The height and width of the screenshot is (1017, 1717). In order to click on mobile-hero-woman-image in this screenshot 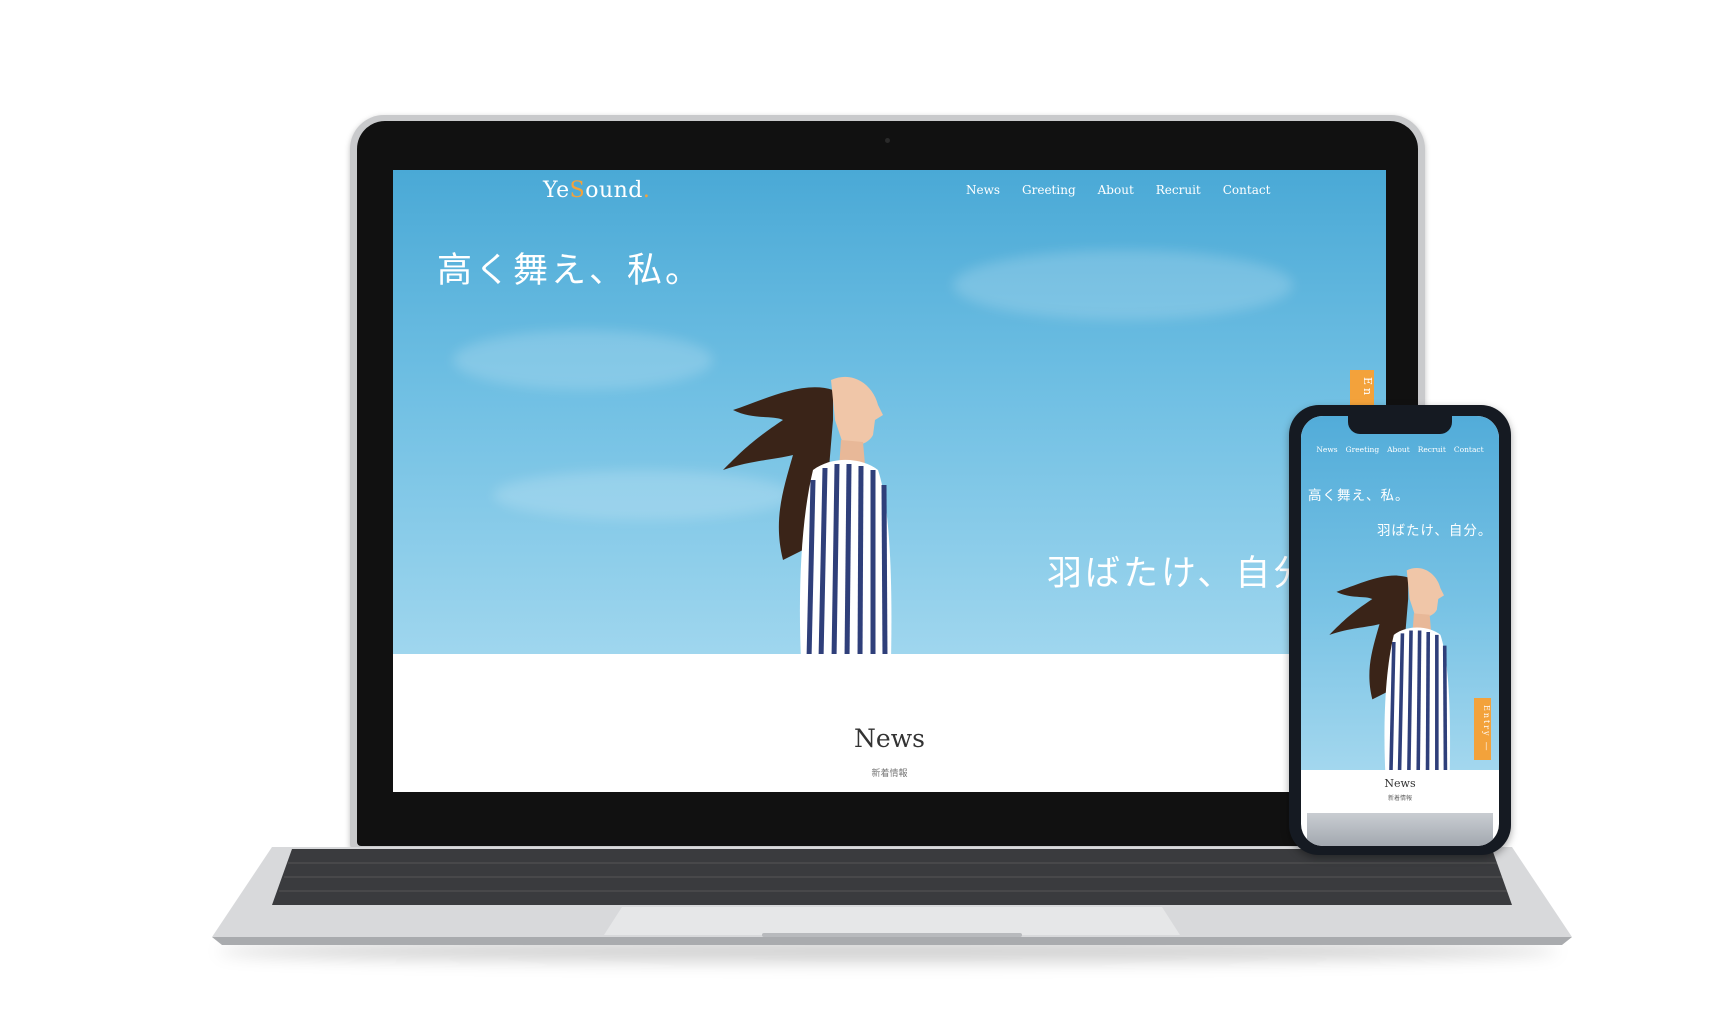, I will do `click(1390, 669)`.